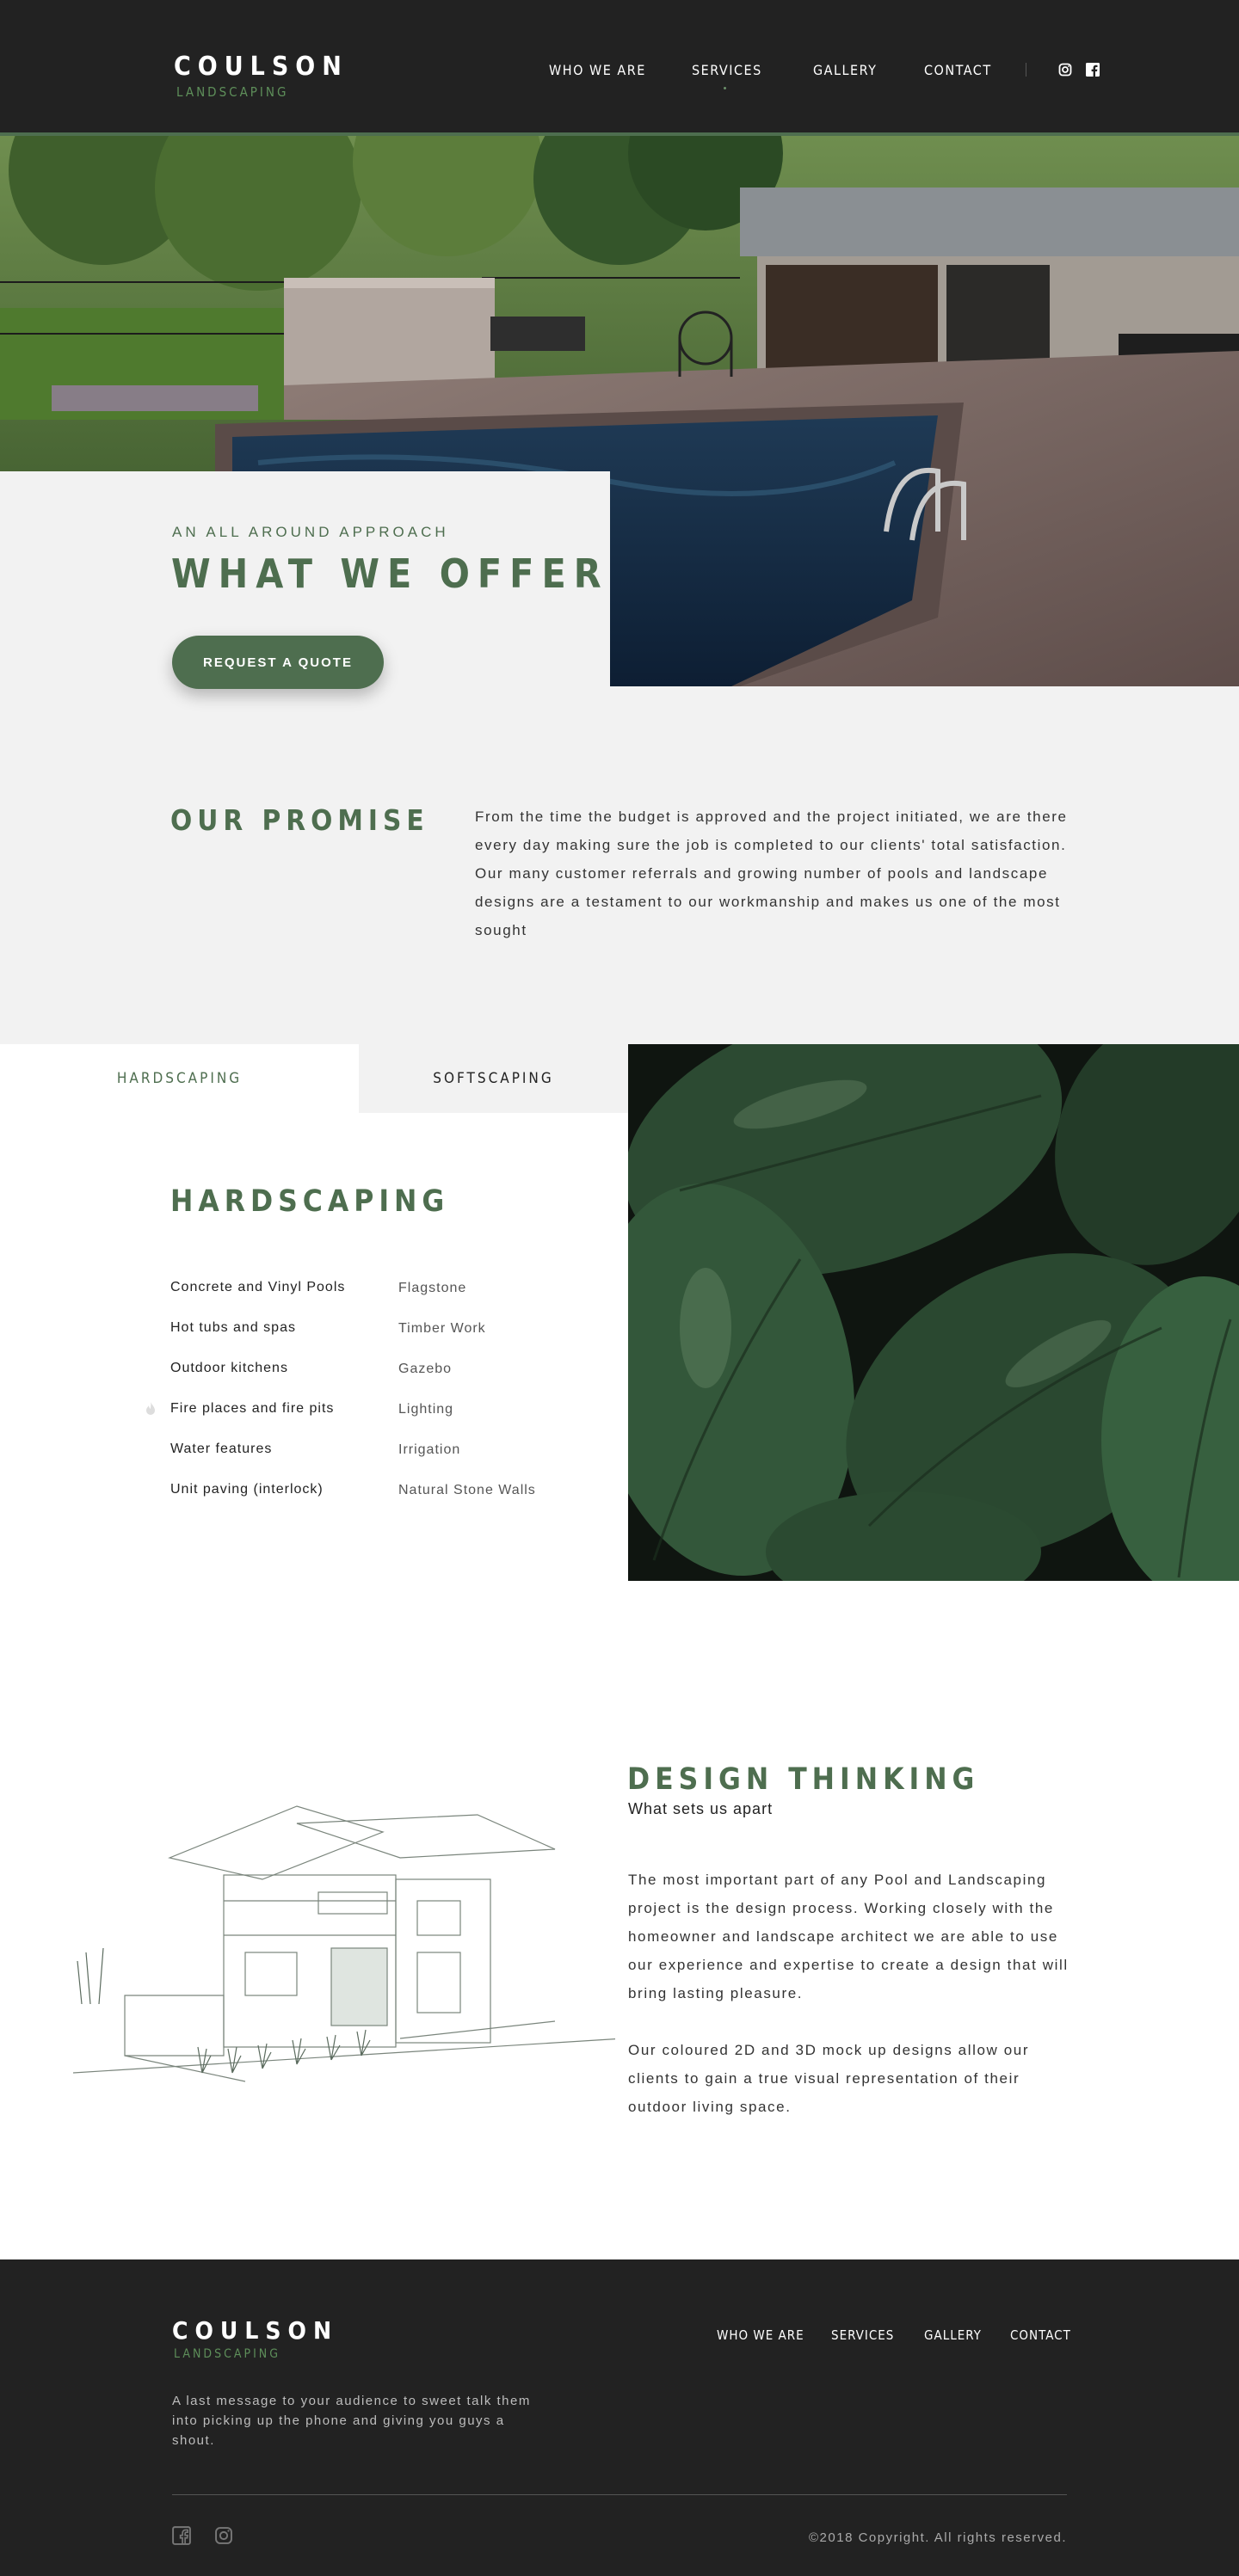 The height and width of the screenshot is (2576, 1239). Describe the element at coordinates (467, 1490) in the screenshot. I see `service-item: Natural Stone Walls` at that location.